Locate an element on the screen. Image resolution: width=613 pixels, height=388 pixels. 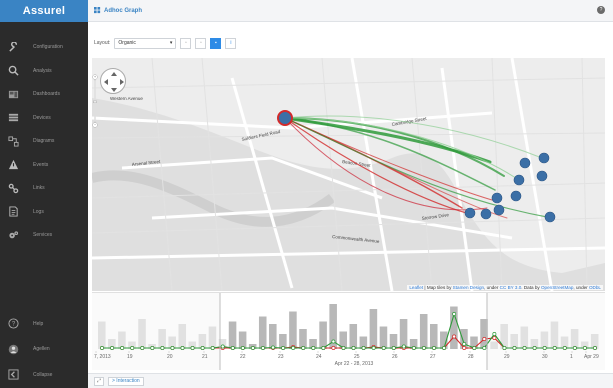
attribution-link: CC BY 3.0 is located at coordinates (511, 287).